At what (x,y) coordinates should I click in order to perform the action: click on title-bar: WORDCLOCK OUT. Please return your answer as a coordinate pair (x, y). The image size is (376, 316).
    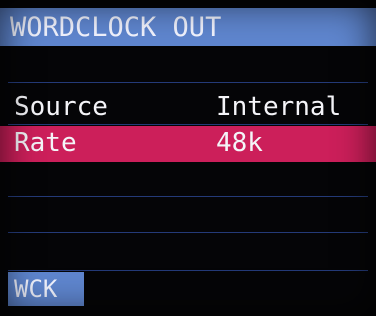
    Looking at the image, I should click on (188, 27).